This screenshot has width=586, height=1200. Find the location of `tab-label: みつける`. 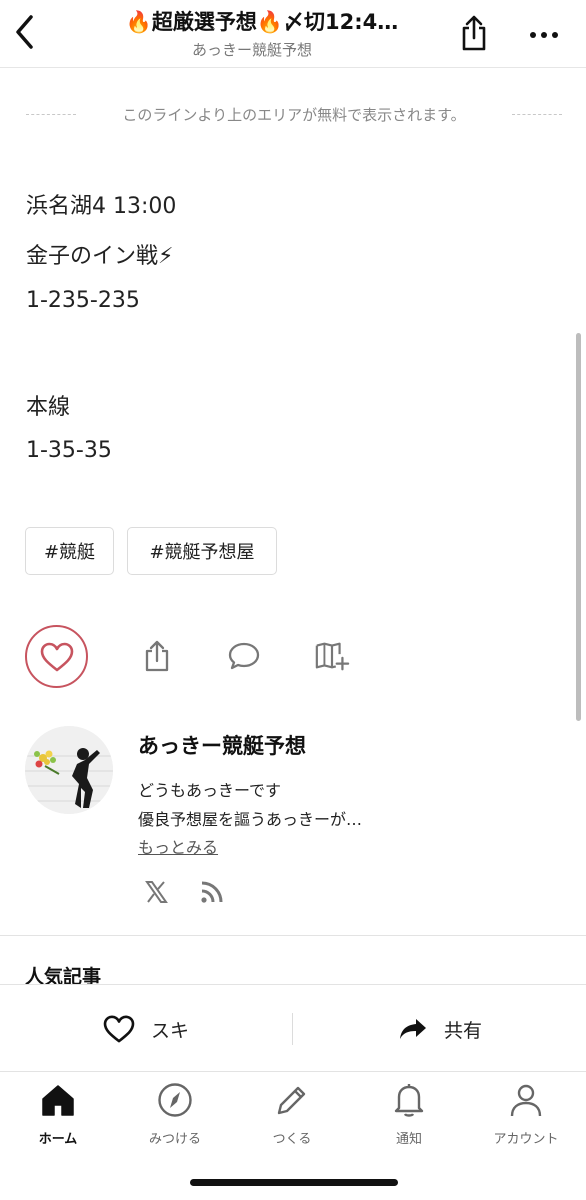

tab-label: みつける is located at coordinates (174, 1139).